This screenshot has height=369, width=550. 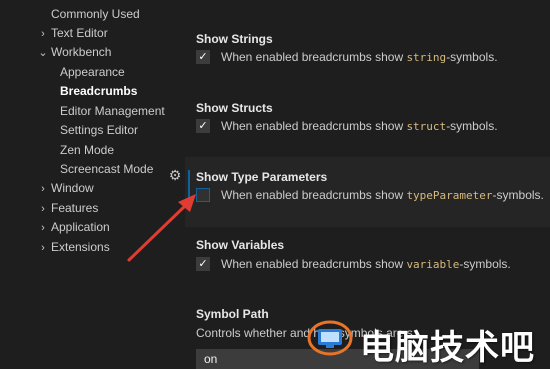 I want to click on setting-title: Show Type Parameters, so click(x=262, y=177).